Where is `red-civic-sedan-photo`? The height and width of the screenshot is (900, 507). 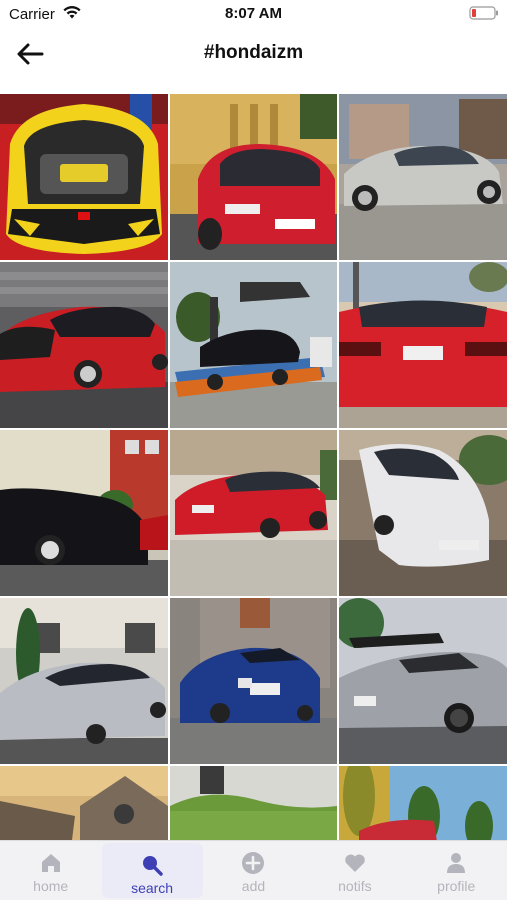
red-civic-sedan-photo is located at coordinates (84, 345).